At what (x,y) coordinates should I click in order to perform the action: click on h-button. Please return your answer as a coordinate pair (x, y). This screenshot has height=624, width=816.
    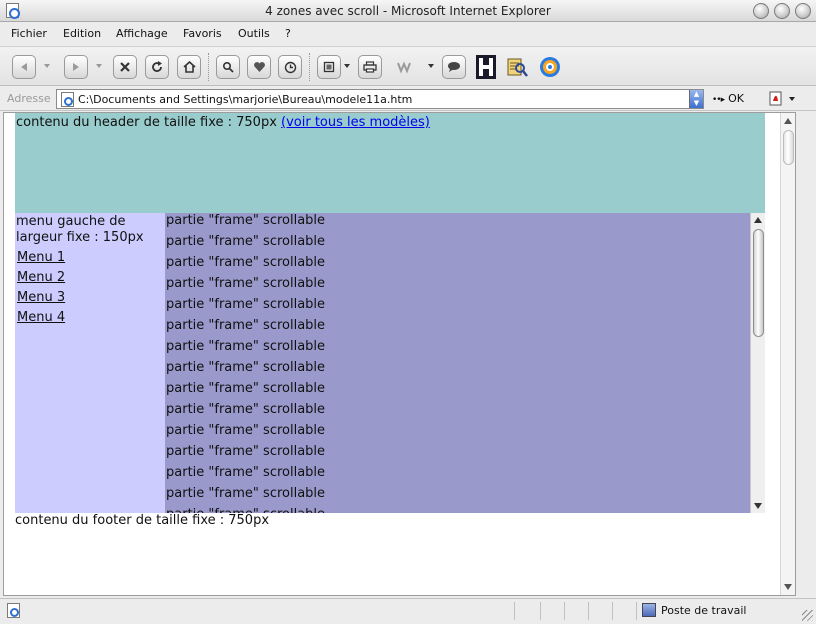
    Looking at the image, I should click on (486, 67).